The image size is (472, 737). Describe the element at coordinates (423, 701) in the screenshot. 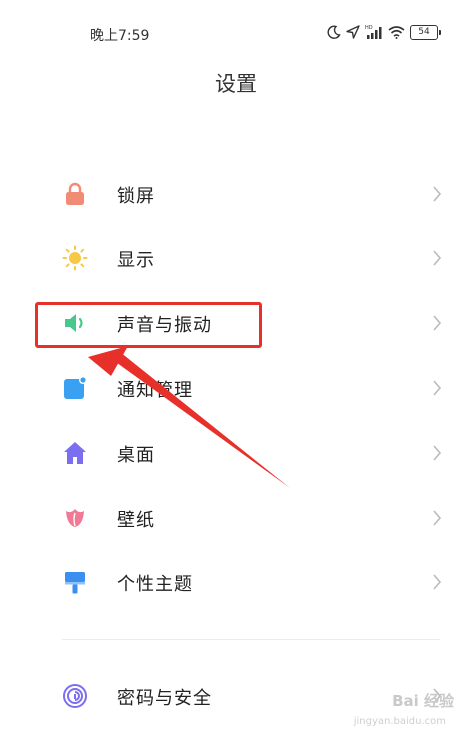

I see `watermark-logo: Bai 经验` at that location.